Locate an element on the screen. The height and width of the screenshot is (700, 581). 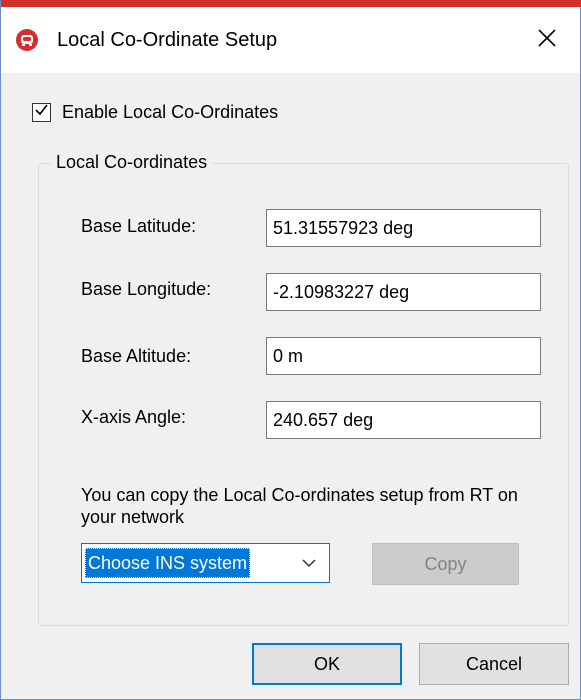
x-axis-angle-input: 240.657 deg is located at coordinates (403, 420).